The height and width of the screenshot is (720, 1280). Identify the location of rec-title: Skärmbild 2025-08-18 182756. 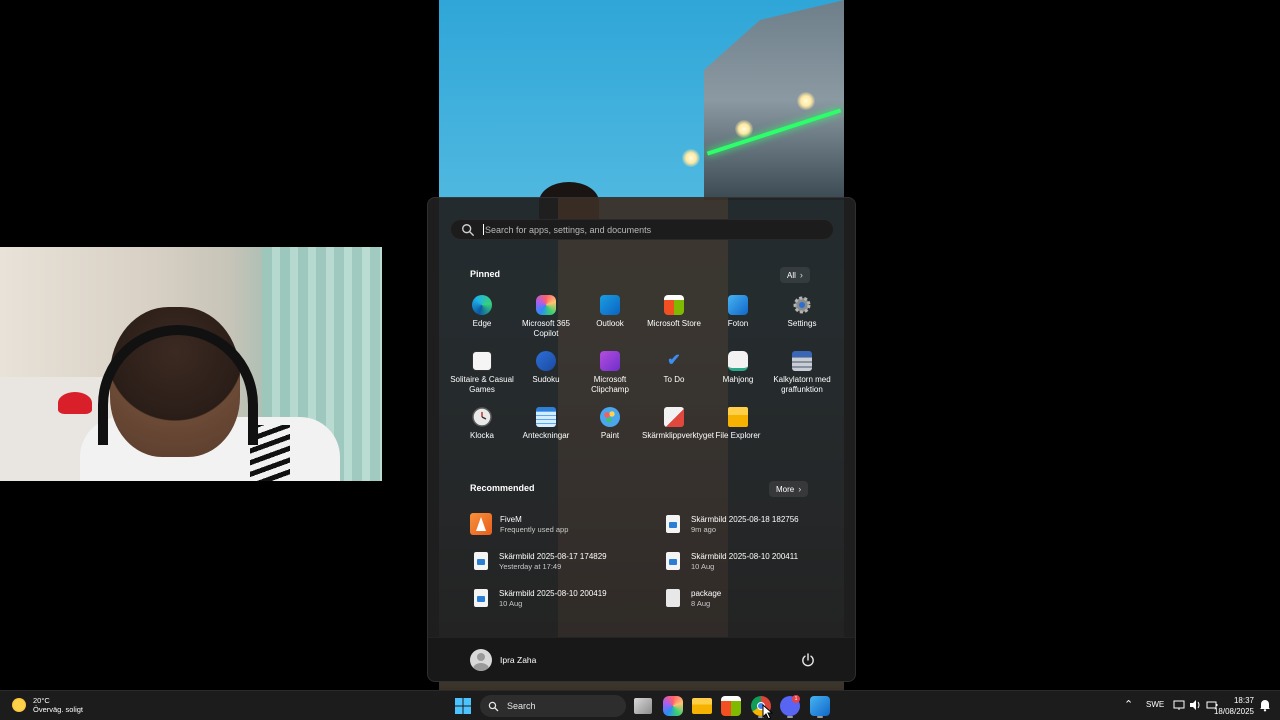
(745, 519).